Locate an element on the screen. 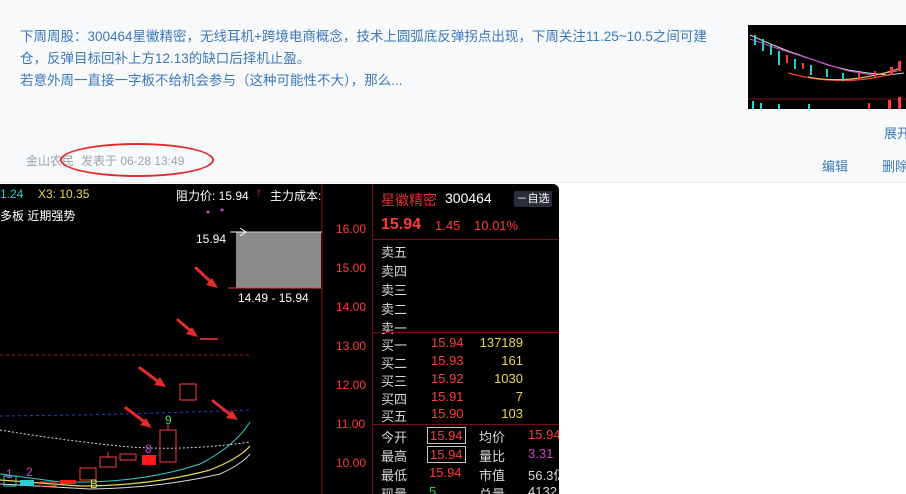 This screenshot has height=494, width=906. stat-label: 今开 is located at coordinates (394, 437).